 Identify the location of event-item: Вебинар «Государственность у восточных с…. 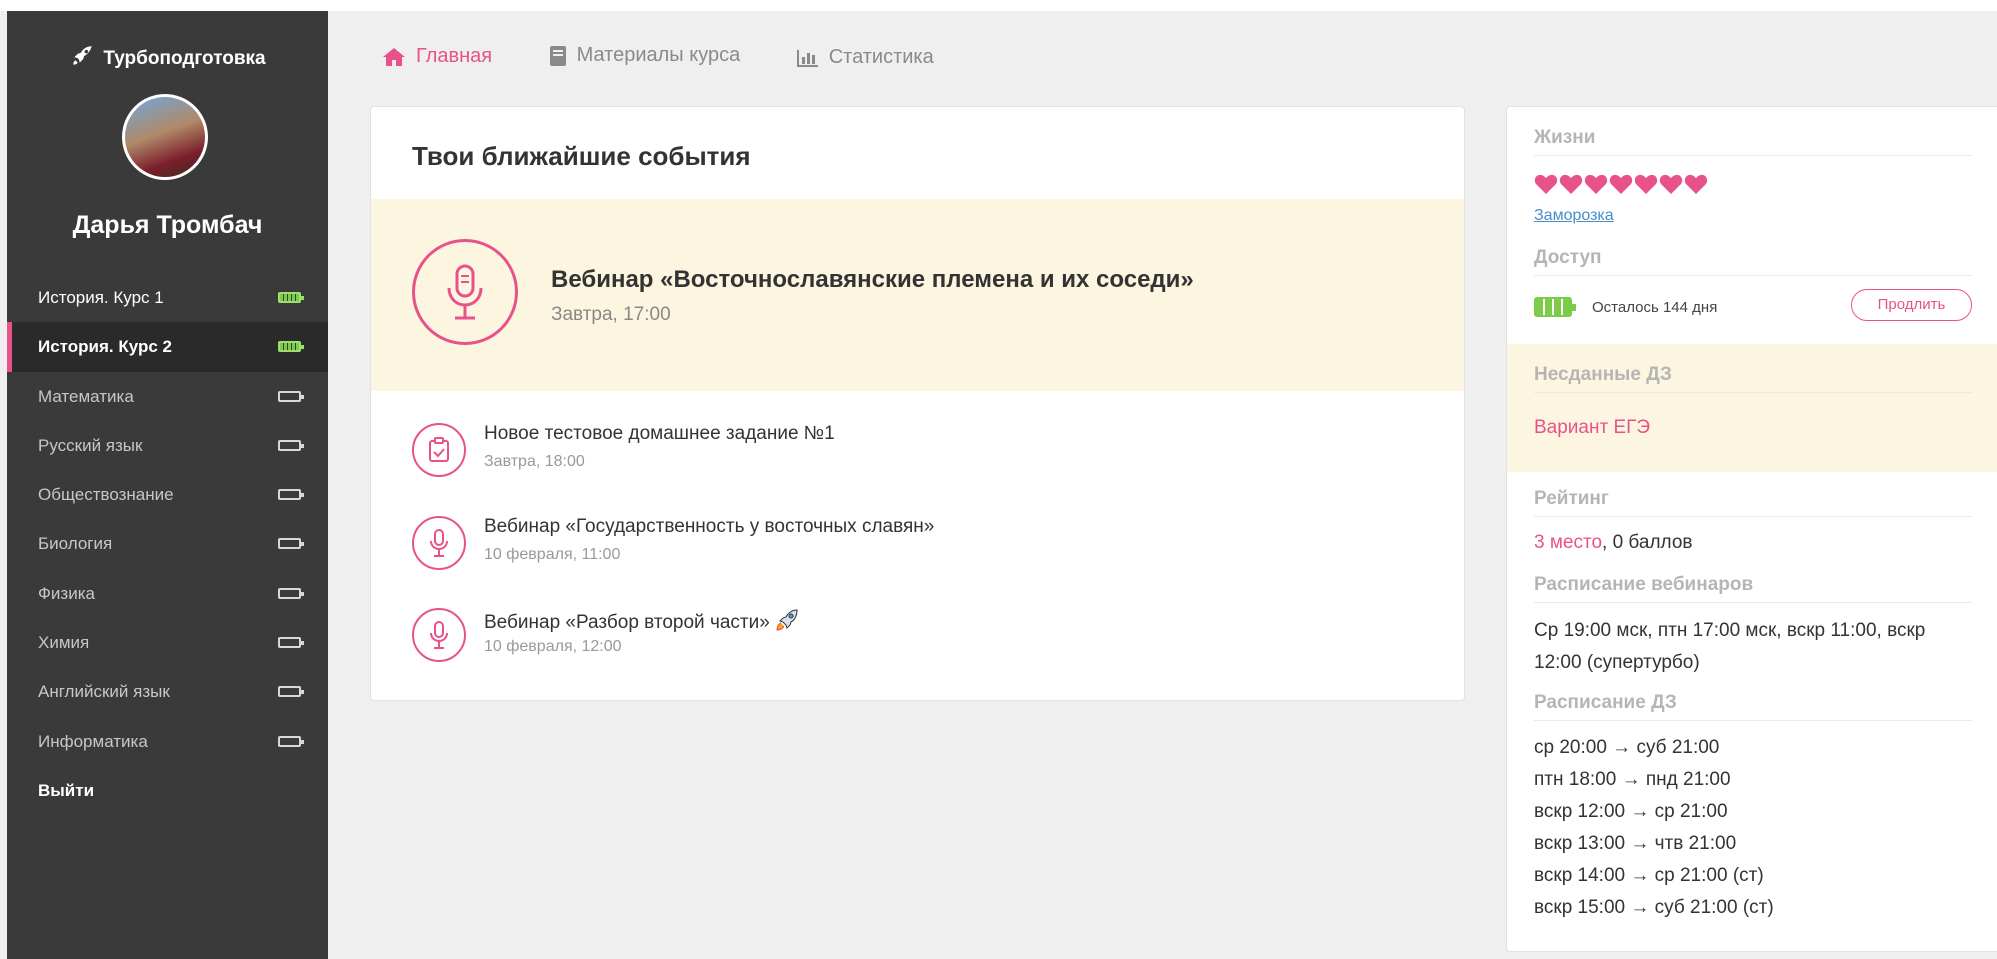
(912, 540).